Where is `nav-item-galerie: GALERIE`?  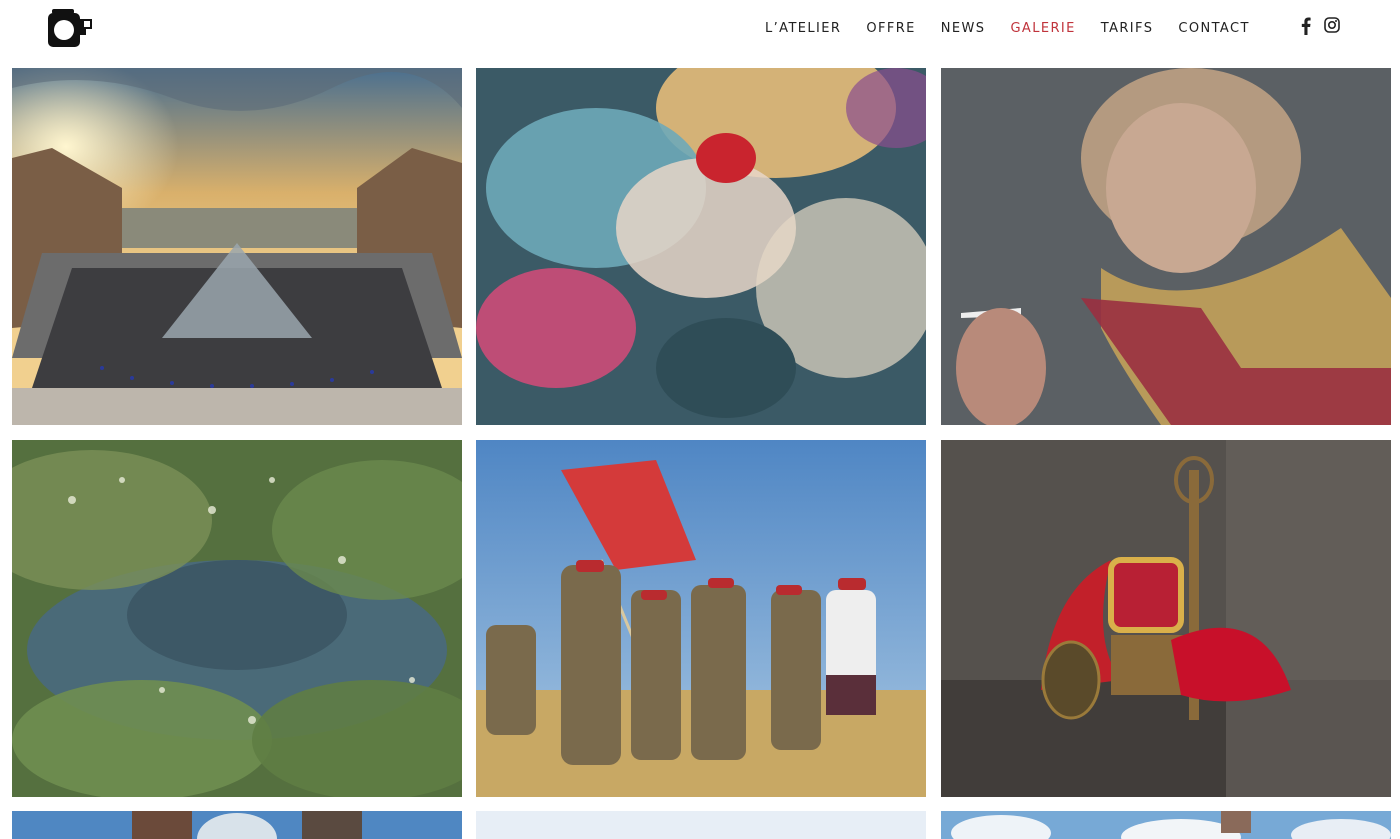 nav-item-galerie: GALERIE is located at coordinates (1042, 29).